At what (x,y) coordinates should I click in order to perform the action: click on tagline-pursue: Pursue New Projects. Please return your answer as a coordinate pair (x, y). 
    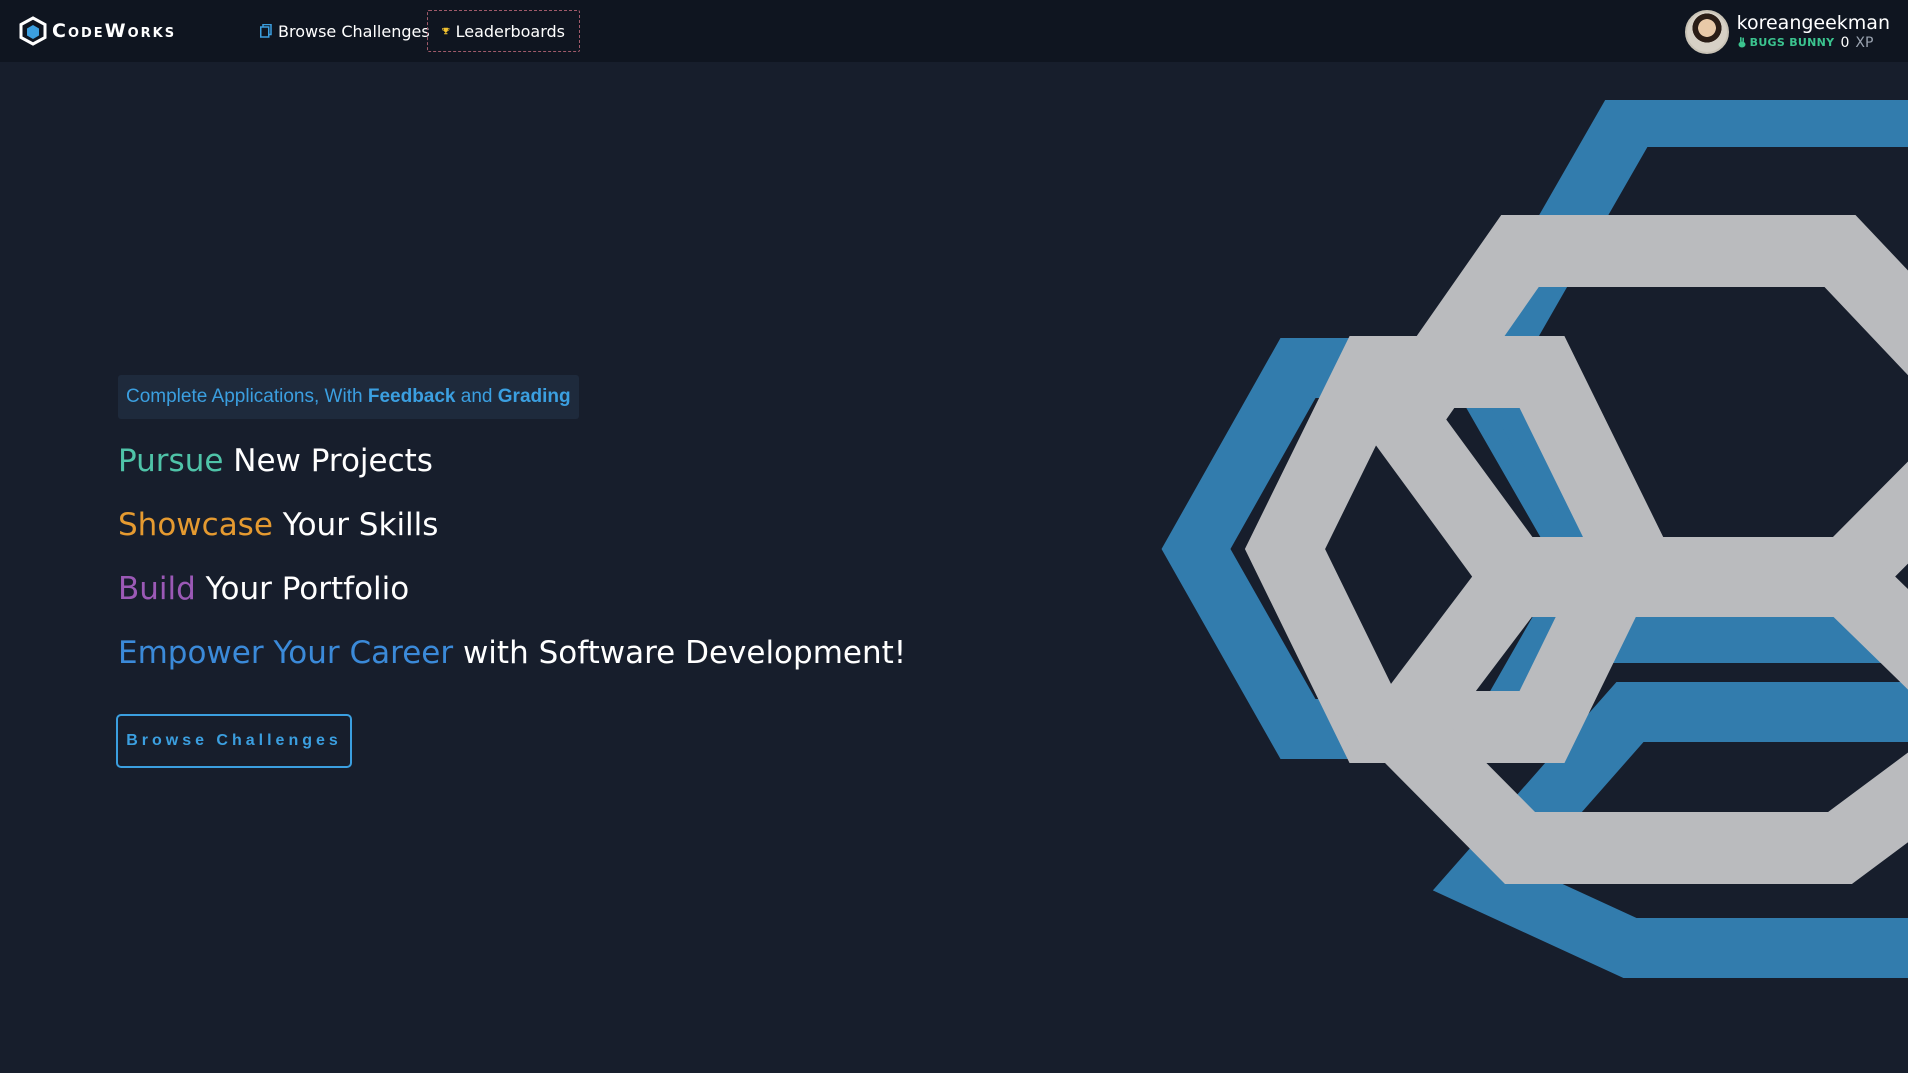
    Looking at the image, I should click on (275, 461).